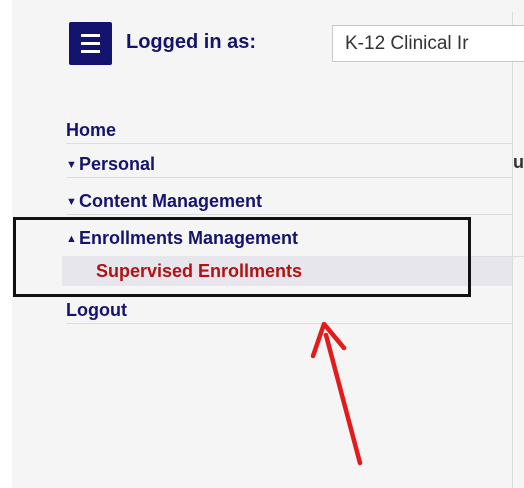  I want to click on nav-item-logout: Logout, so click(289, 310).